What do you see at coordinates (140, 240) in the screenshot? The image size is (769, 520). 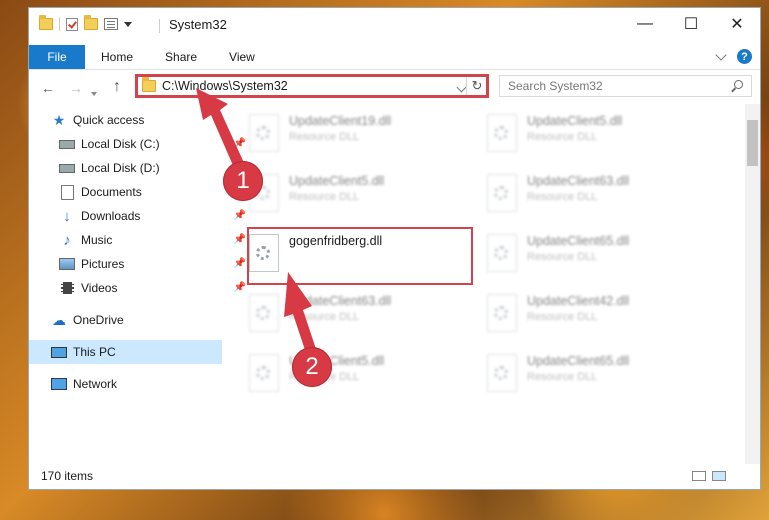 I see `sidebar-item-music: ♪ Music 📌` at bounding box center [140, 240].